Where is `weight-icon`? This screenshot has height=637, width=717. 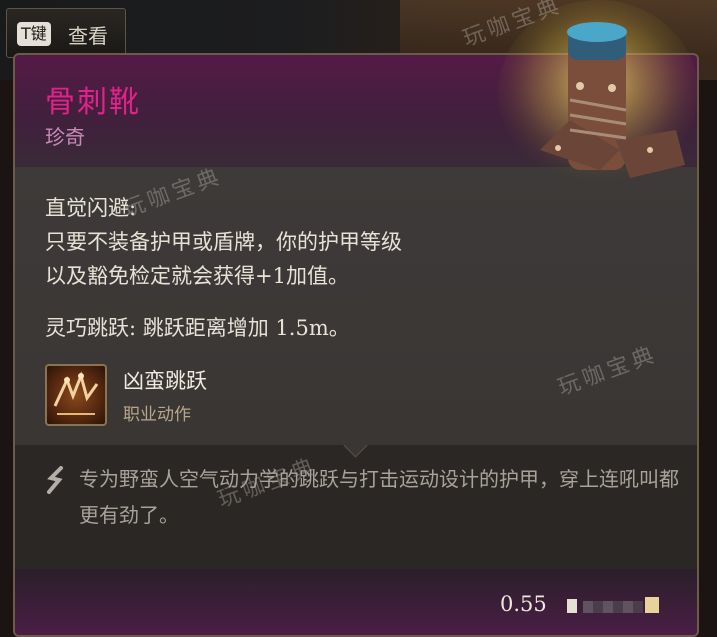 weight-icon is located at coordinates (572, 606).